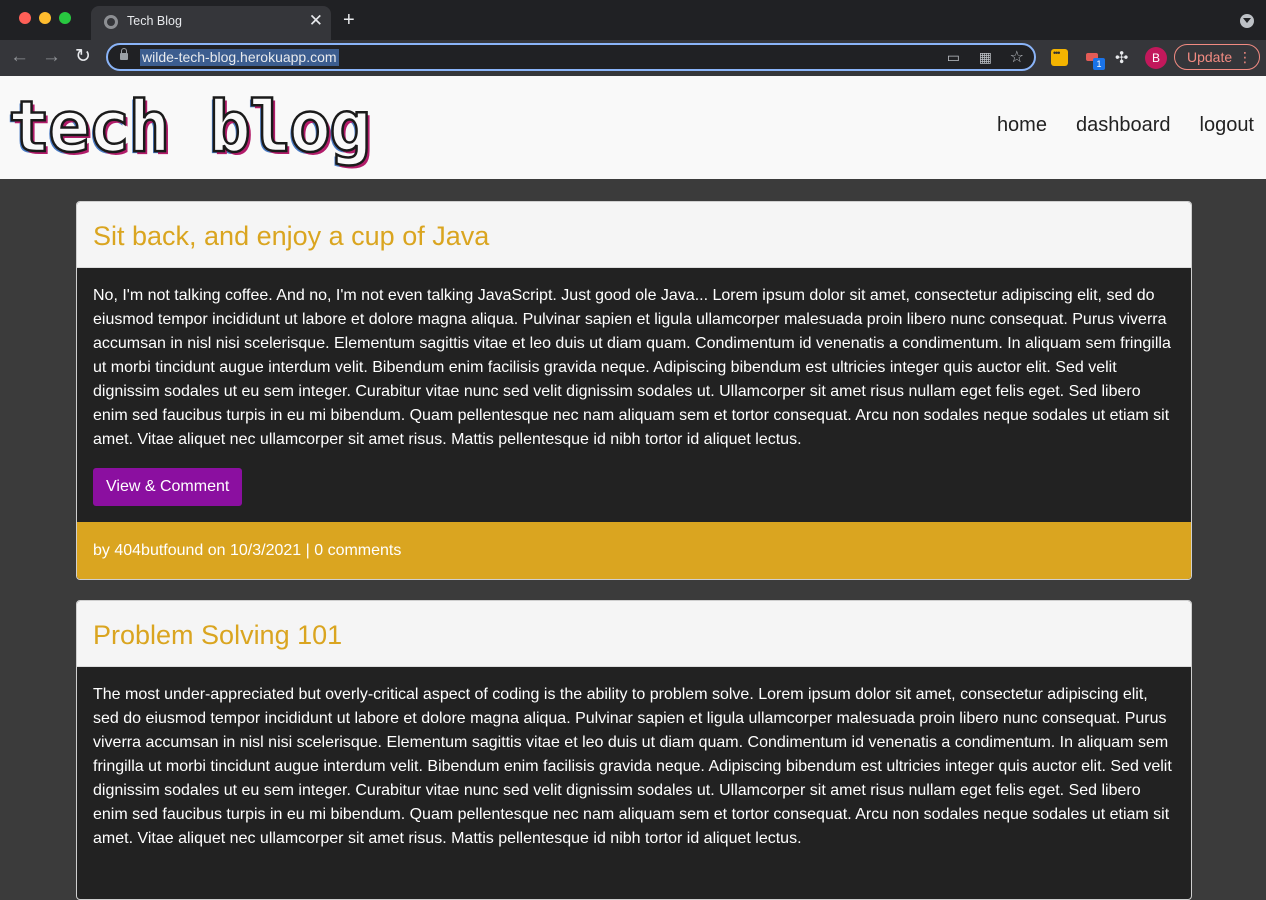  What do you see at coordinates (634, 550) in the screenshot?
I see `post-footer: by 404butfound on 10/3/2021 | 0 comments` at bounding box center [634, 550].